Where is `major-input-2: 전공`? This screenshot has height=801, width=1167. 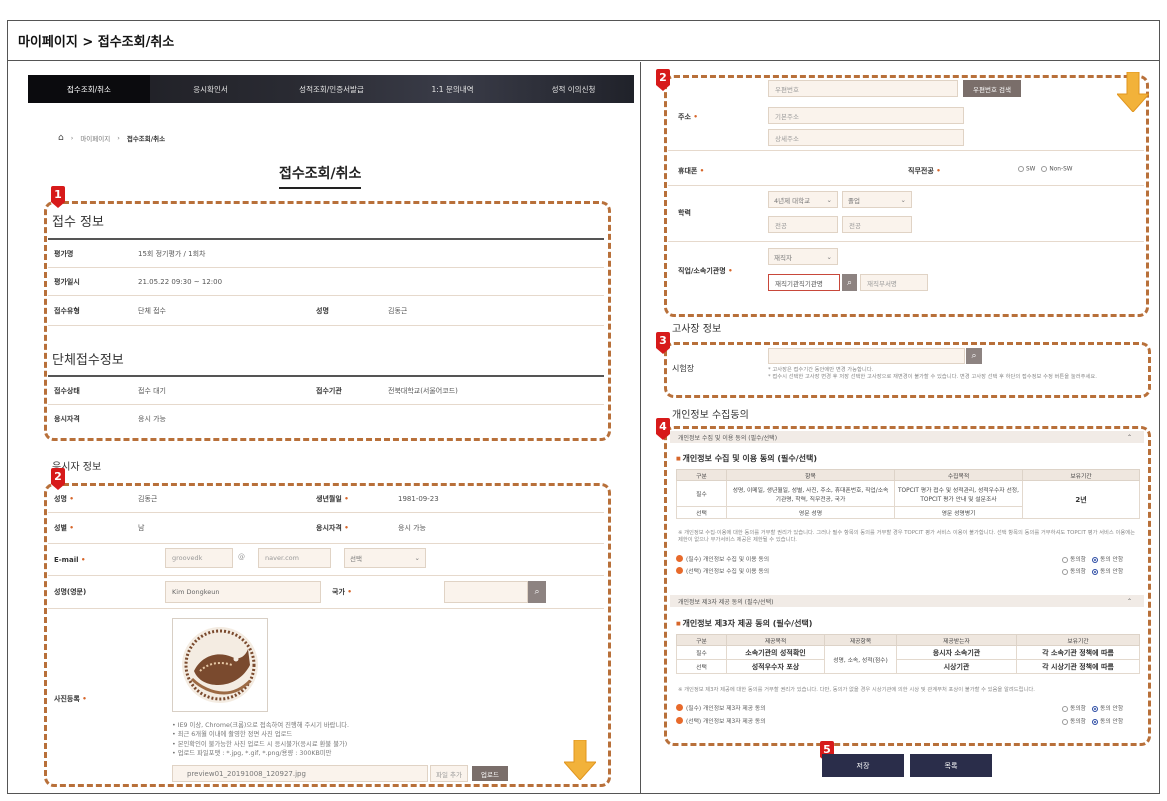
major-input-2: 전공 is located at coordinates (877, 224).